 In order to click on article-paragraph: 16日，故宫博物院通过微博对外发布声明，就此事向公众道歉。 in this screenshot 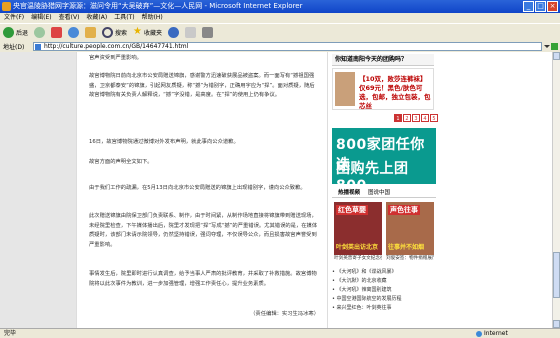, I will do `click(164, 142)`.